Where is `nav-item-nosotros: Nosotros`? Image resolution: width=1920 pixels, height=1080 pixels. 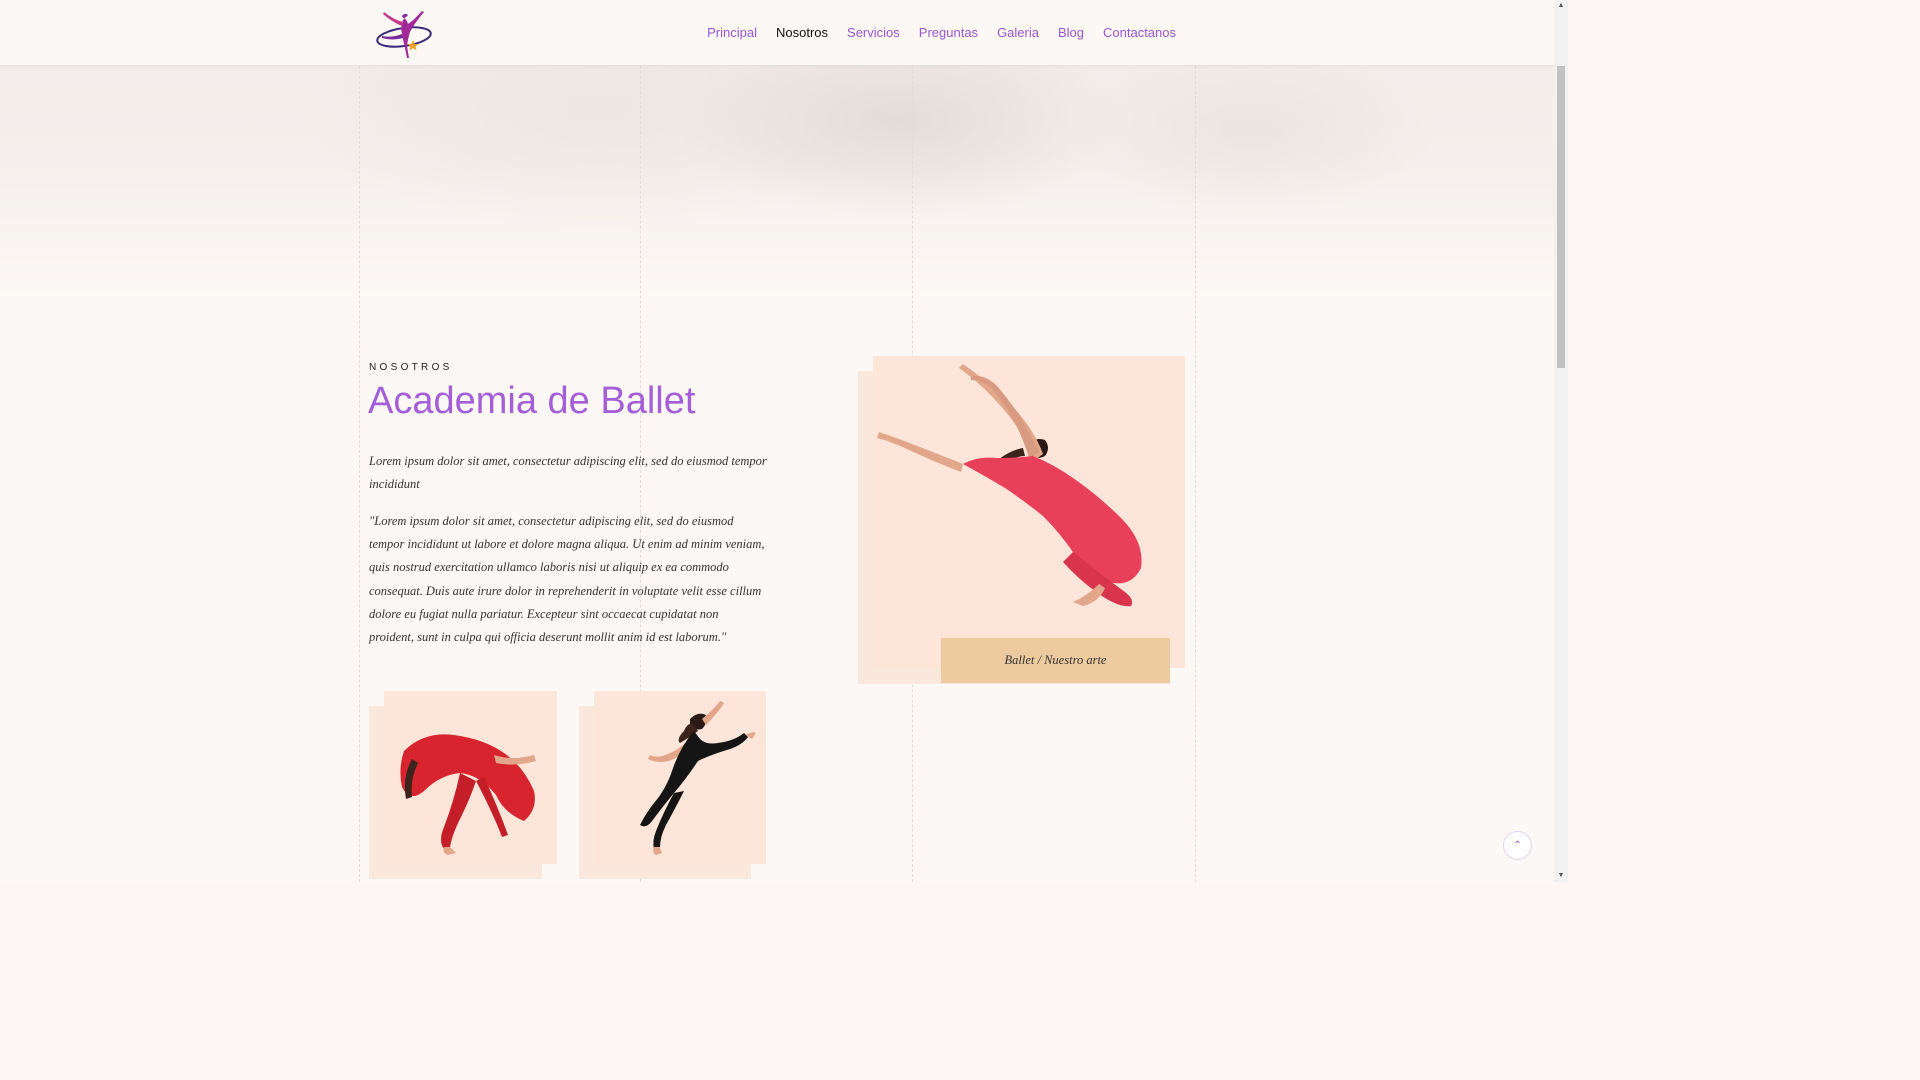
nav-item-nosotros: Nosotros is located at coordinates (802, 32).